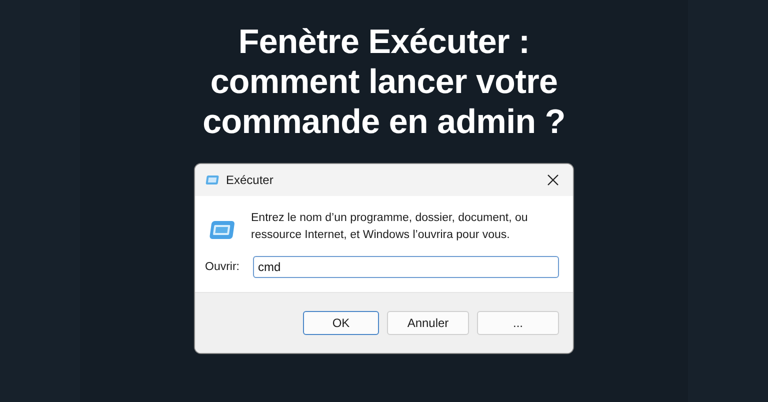 This screenshot has width=768, height=402. Describe the element at coordinates (222, 267) in the screenshot. I see `open-label: Ouvrir:` at that location.